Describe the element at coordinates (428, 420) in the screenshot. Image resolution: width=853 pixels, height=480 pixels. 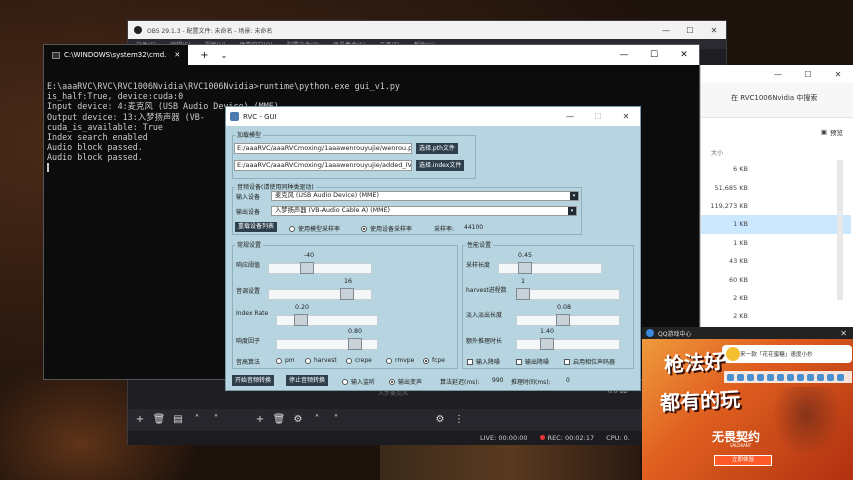
I see `obs-dock-toolbar: + 🗑 ▤ ˄ ˅ + 🗑 ⚙ ˄ ˅ ⚙ ⋮` at that location.